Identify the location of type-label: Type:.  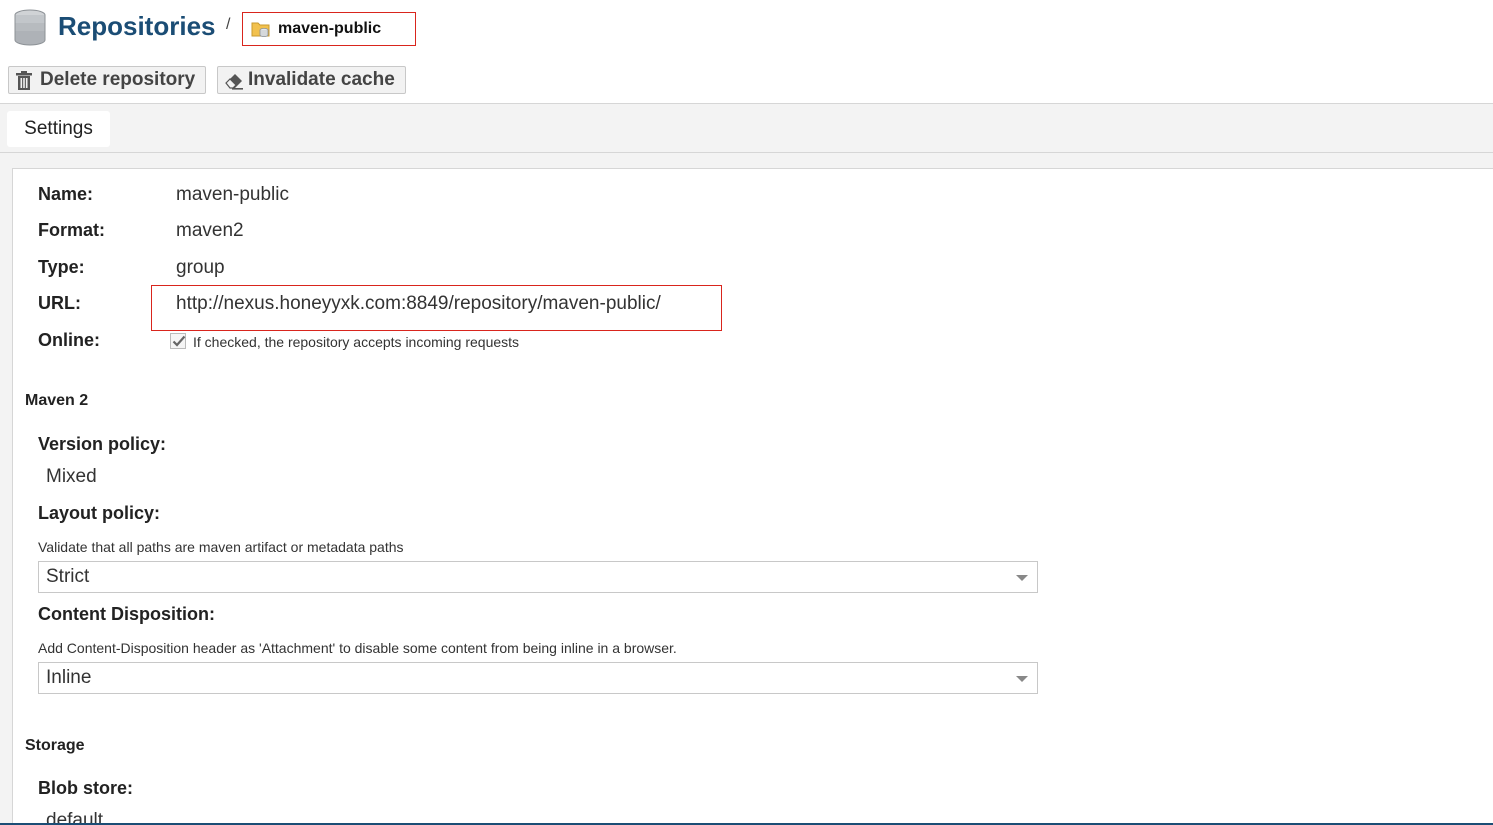
(61, 267).